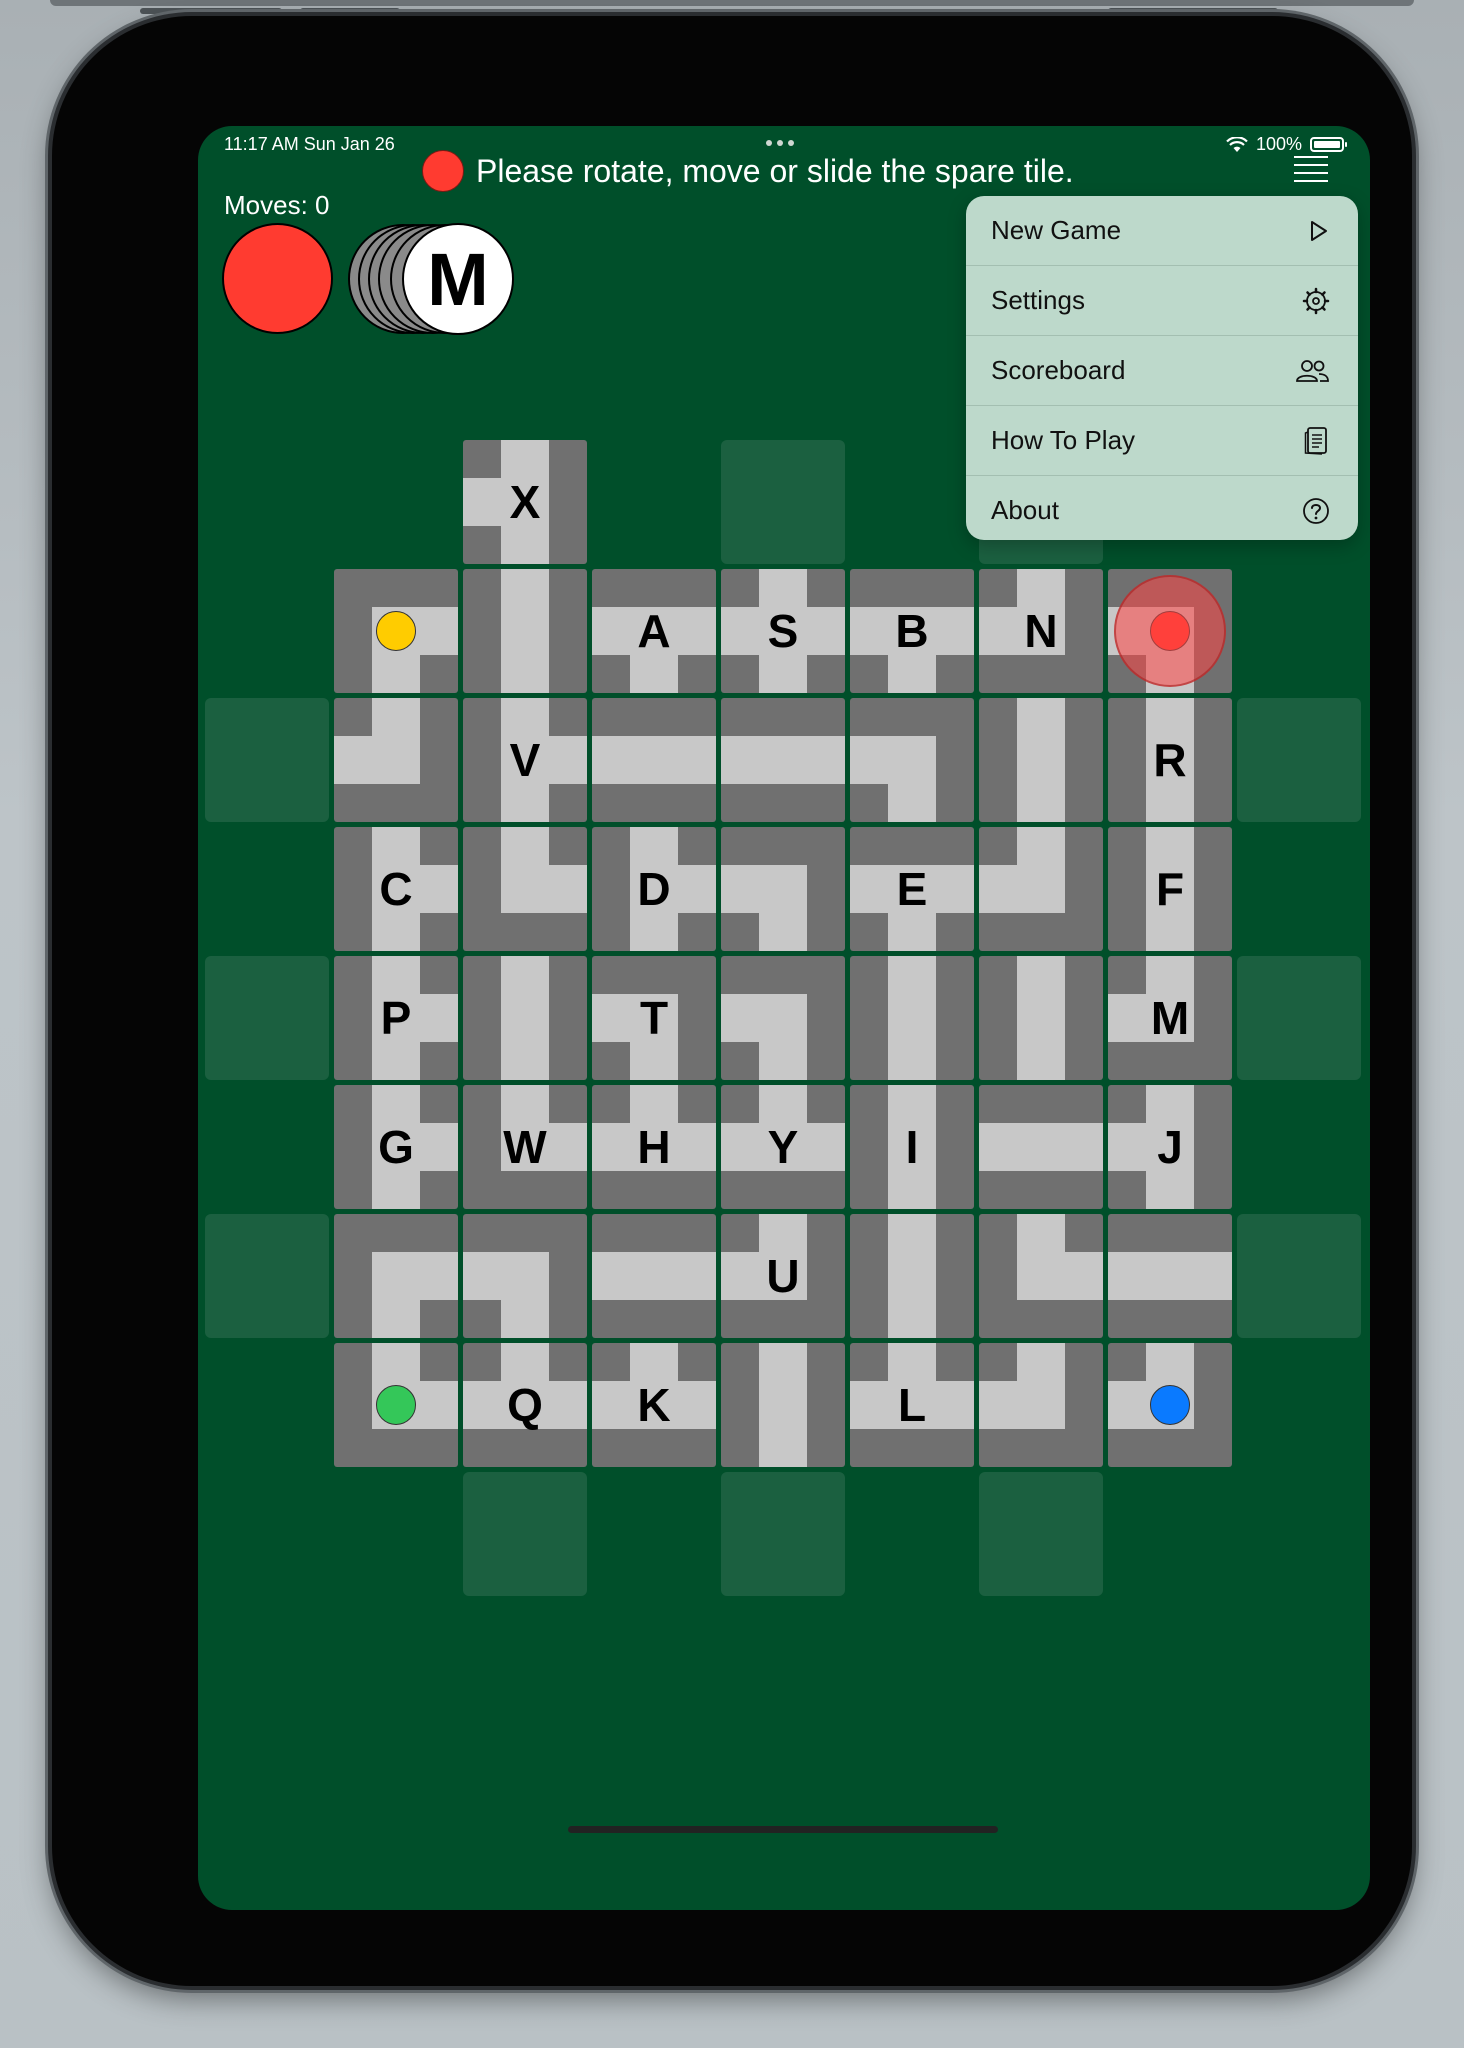 This screenshot has width=1464, height=2048. What do you see at coordinates (654, 631) in the screenshot?
I see `board-tile: A` at bounding box center [654, 631].